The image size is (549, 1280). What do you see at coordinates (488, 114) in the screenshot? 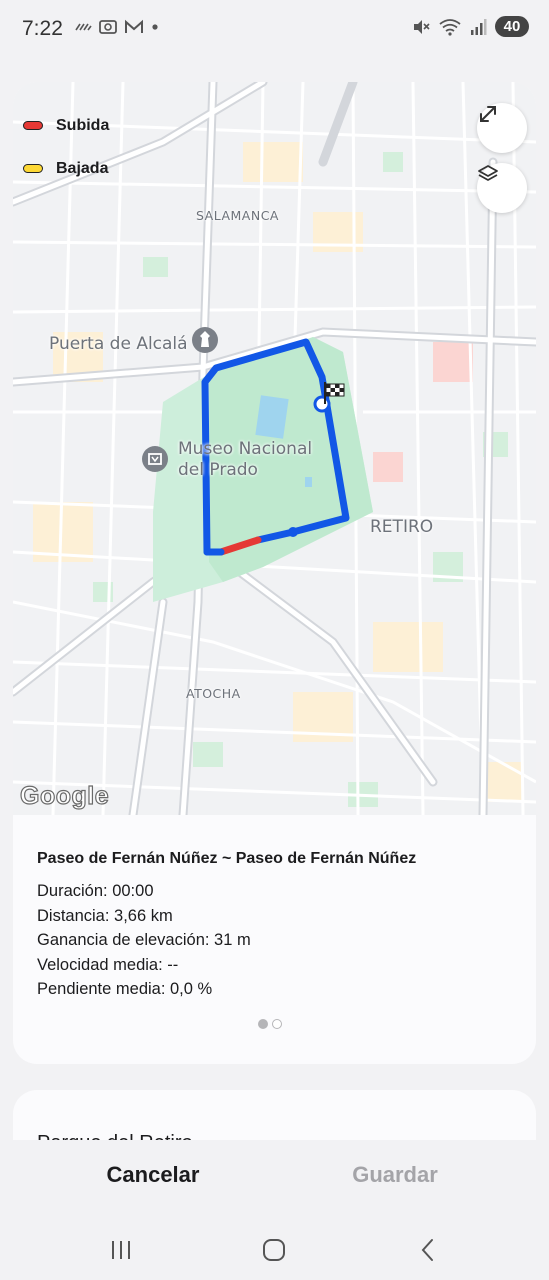
I see `expand-icon` at bounding box center [488, 114].